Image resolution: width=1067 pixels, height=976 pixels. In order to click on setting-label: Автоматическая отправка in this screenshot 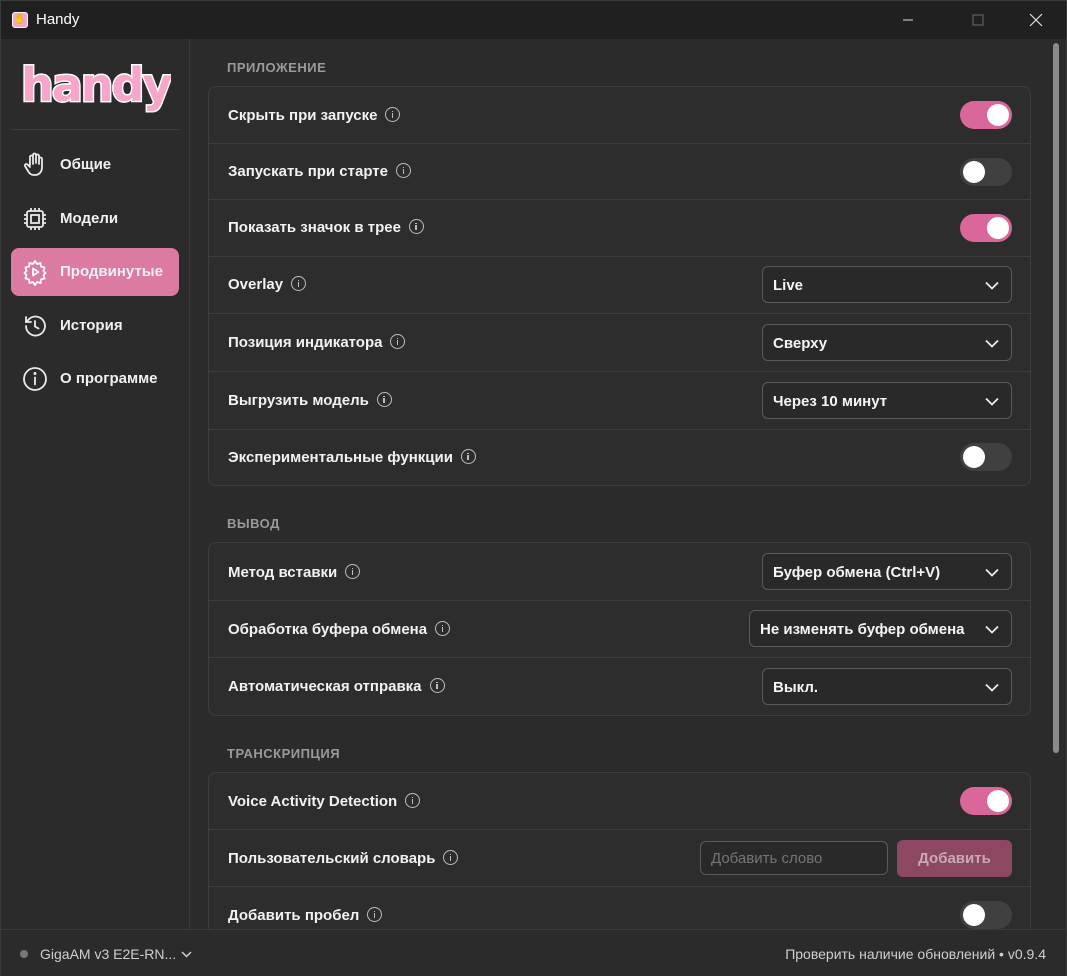, I will do `click(336, 686)`.